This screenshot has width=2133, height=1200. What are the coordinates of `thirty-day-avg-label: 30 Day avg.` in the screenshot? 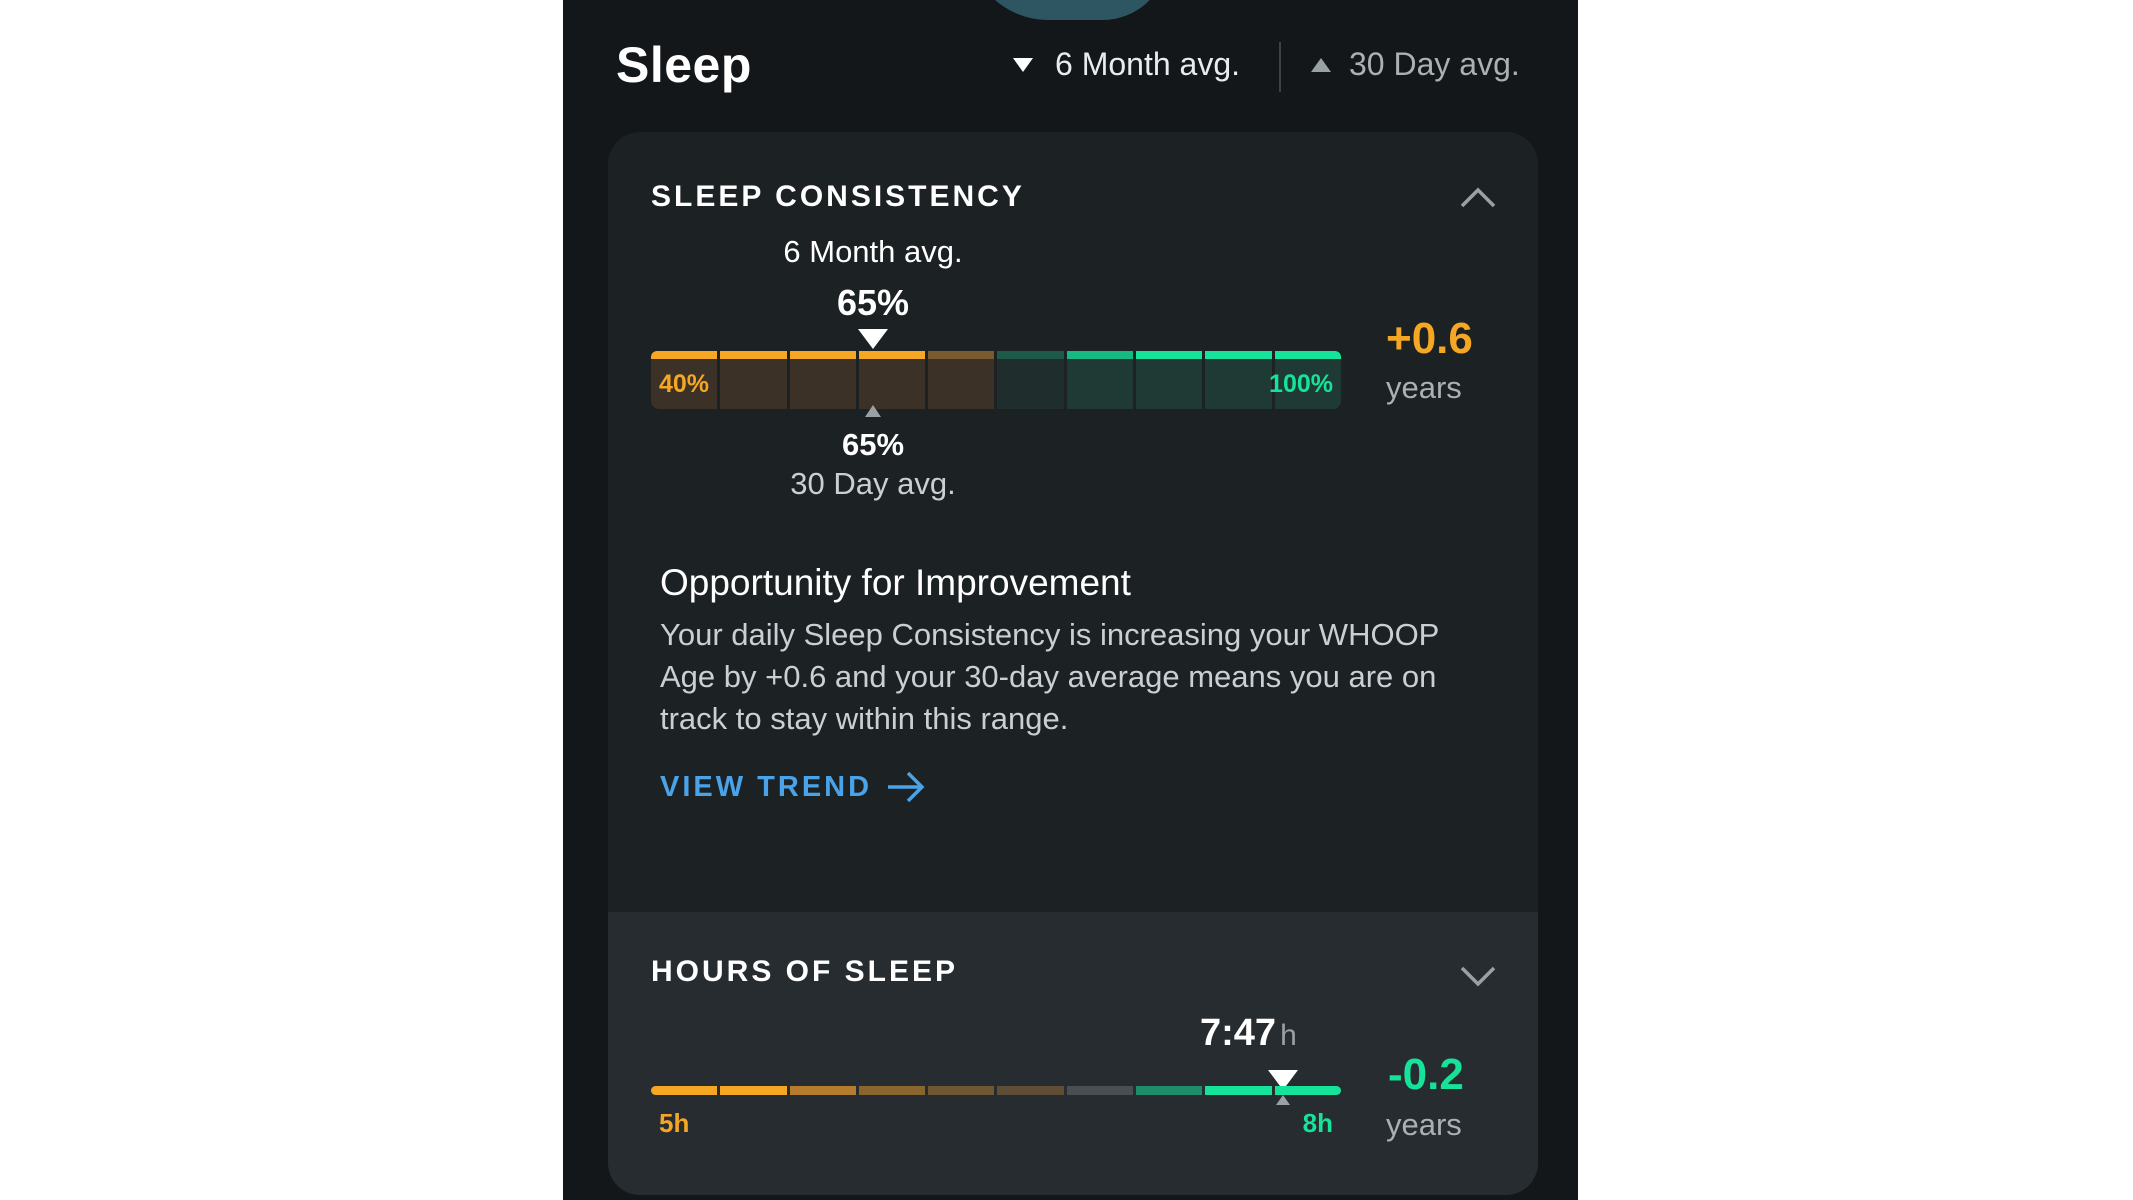 It's located at (873, 483).